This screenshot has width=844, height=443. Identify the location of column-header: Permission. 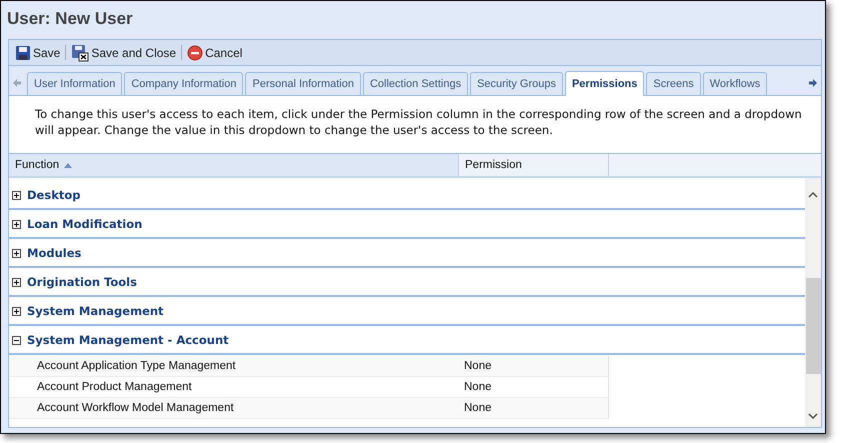
(534, 165).